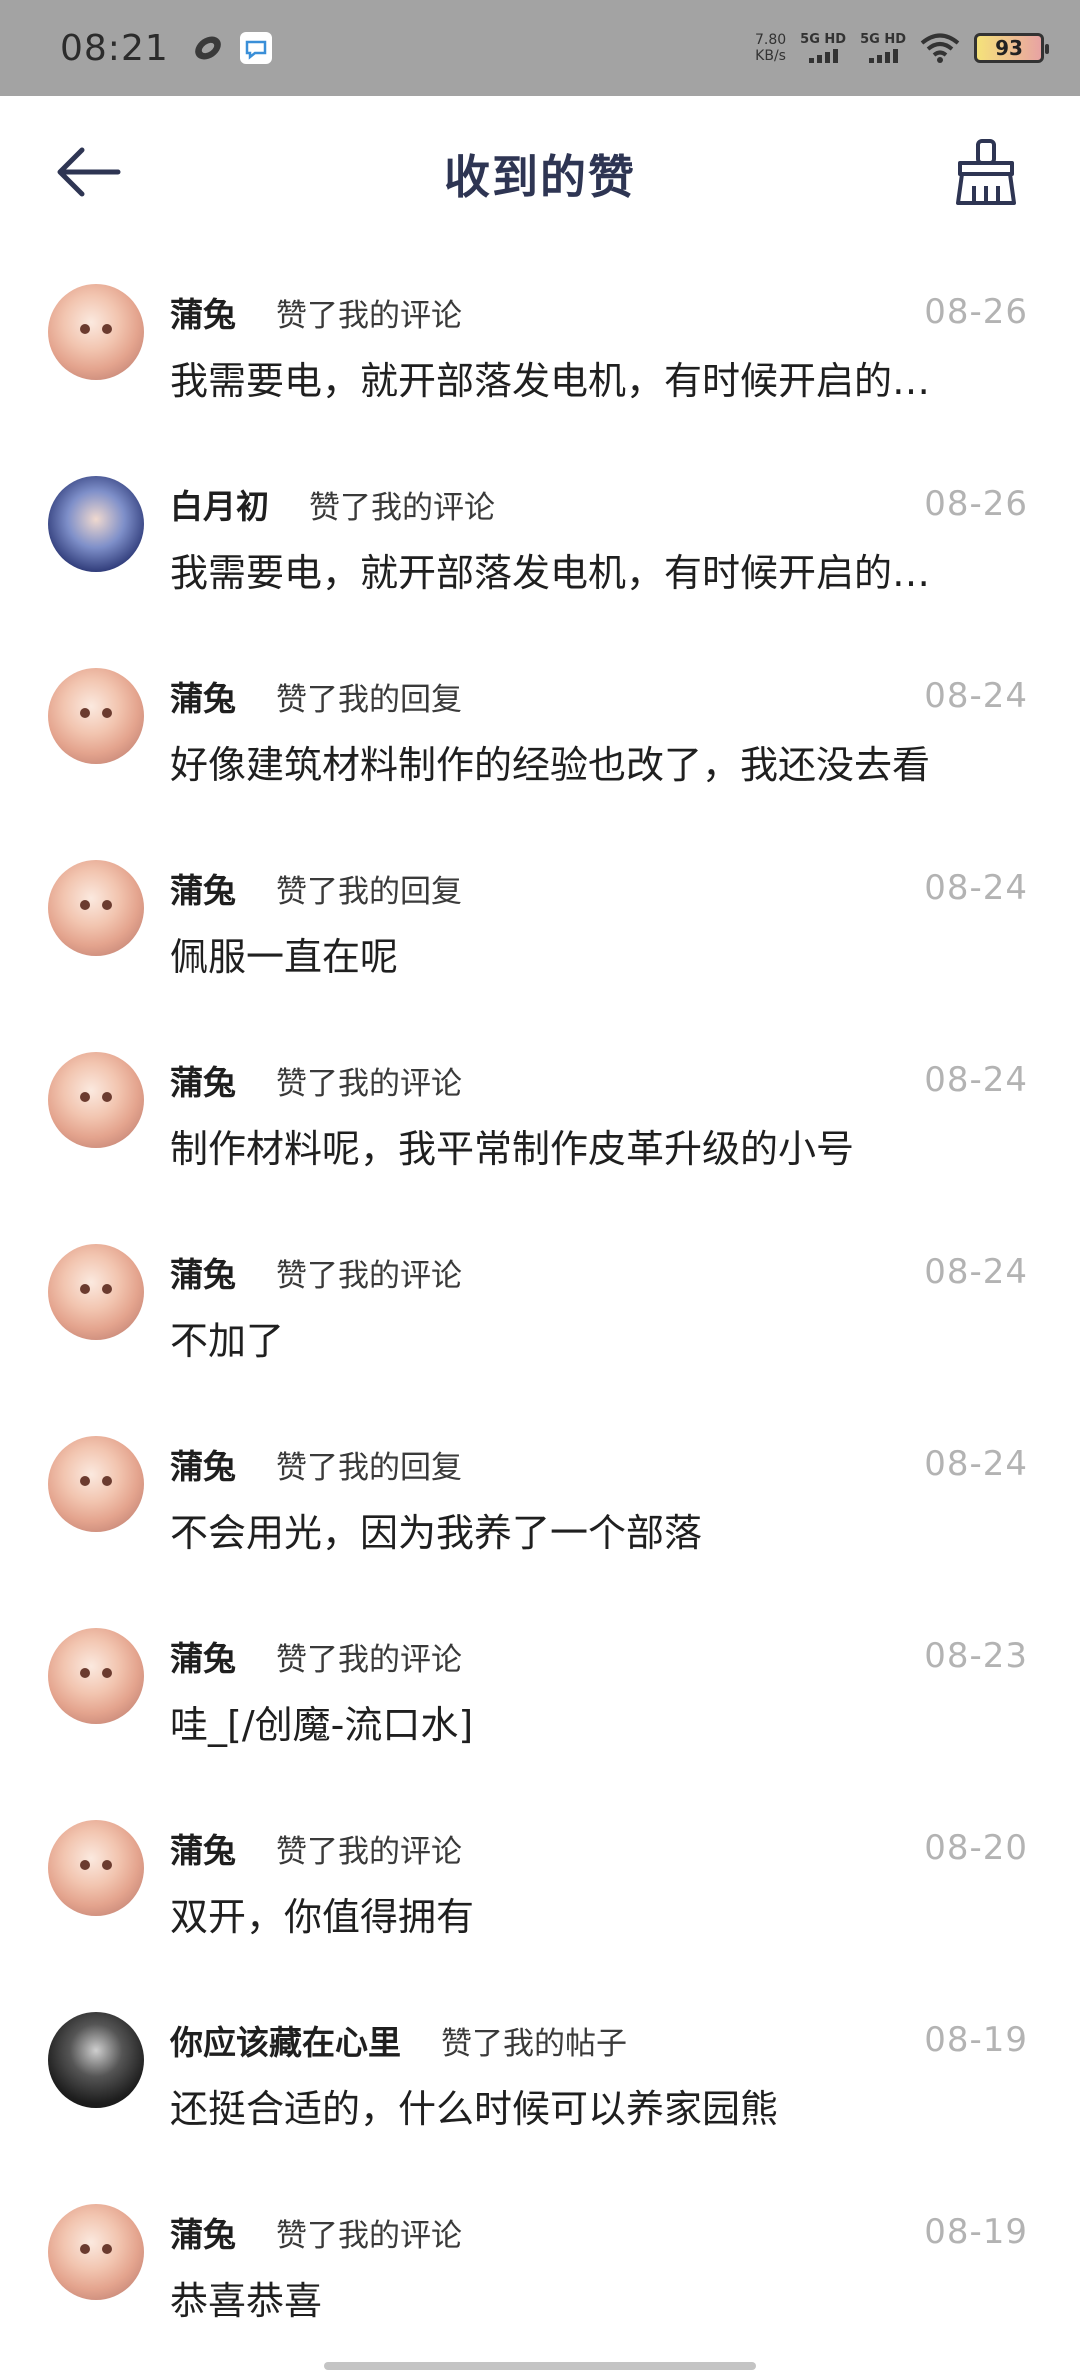 The height and width of the screenshot is (2376, 1080). I want to click on list-item: 蒲兔 赞了我的评论 08-20 双开，你值得拥有, so click(540, 1884).